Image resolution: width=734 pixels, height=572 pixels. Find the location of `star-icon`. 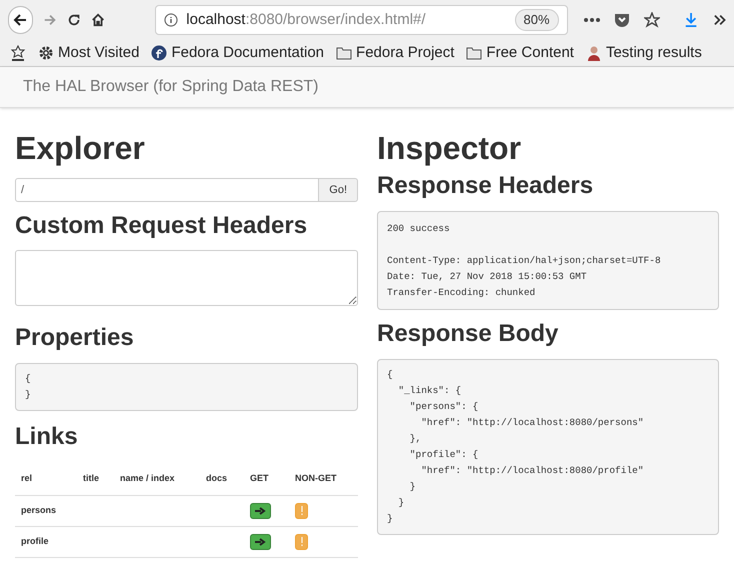

star-icon is located at coordinates (652, 20).